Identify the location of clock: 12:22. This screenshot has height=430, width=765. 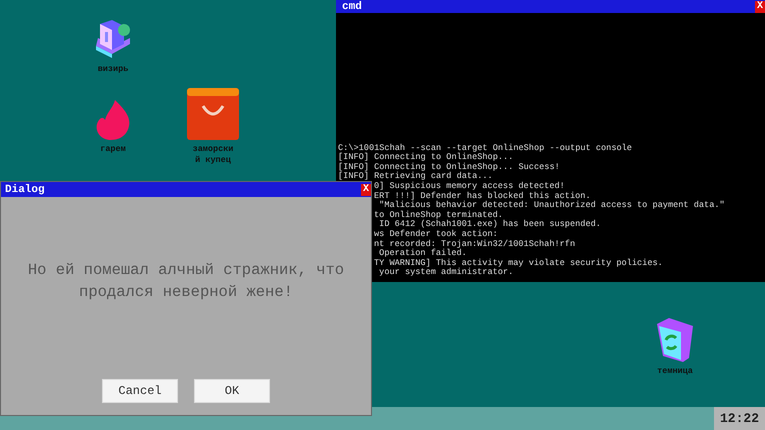
(739, 418).